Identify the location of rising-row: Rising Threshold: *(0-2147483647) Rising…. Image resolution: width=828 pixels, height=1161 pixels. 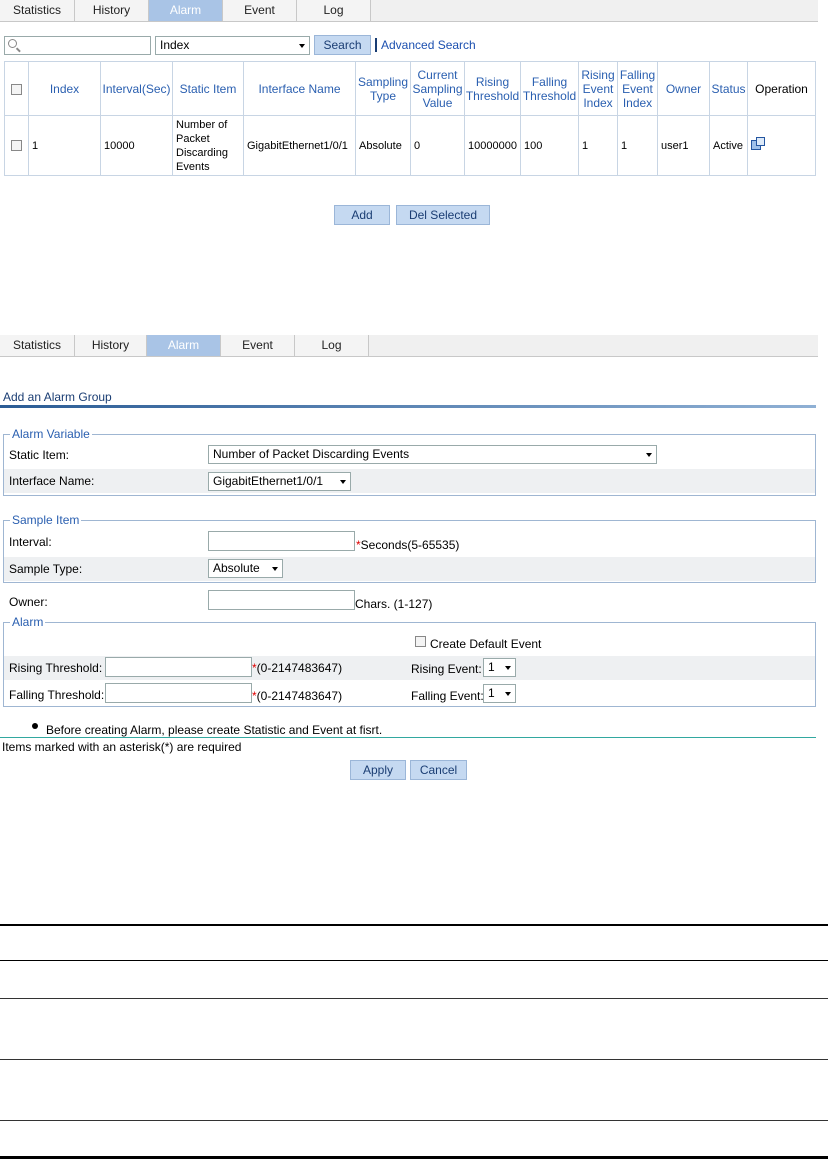
(409, 668).